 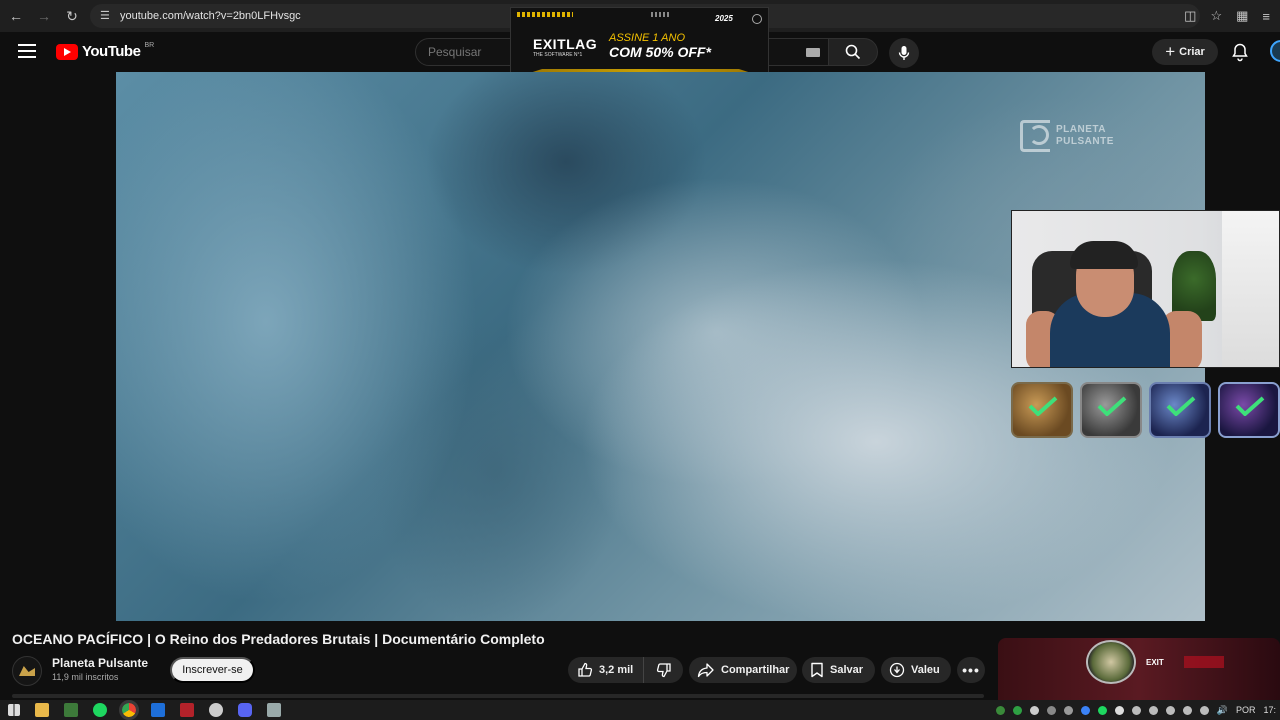 What do you see at coordinates (1104, 255) in the screenshot?
I see `webcam-headset` at bounding box center [1104, 255].